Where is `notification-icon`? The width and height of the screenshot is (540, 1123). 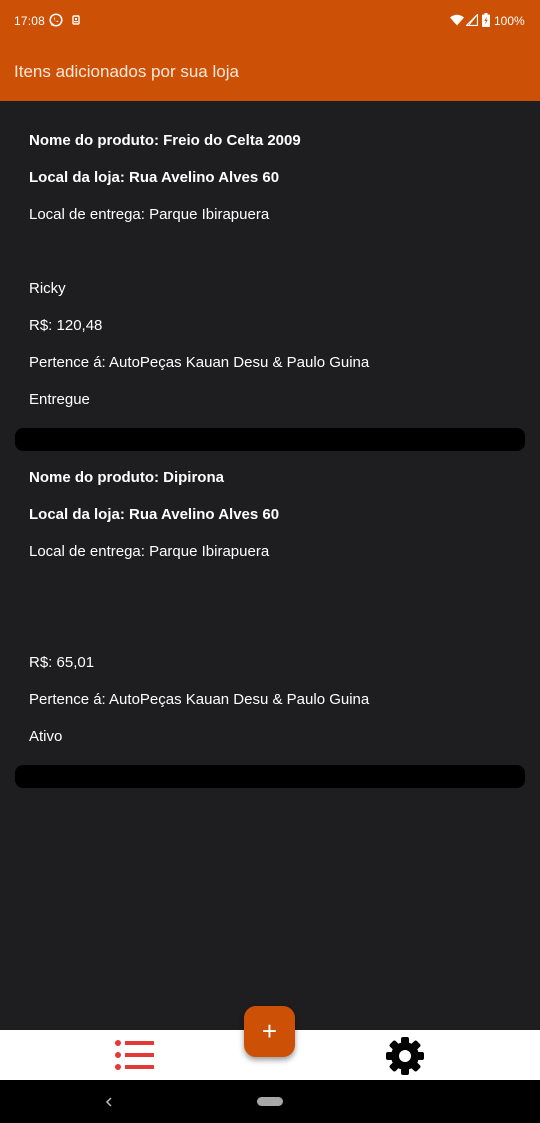 notification-icon is located at coordinates (76, 20).